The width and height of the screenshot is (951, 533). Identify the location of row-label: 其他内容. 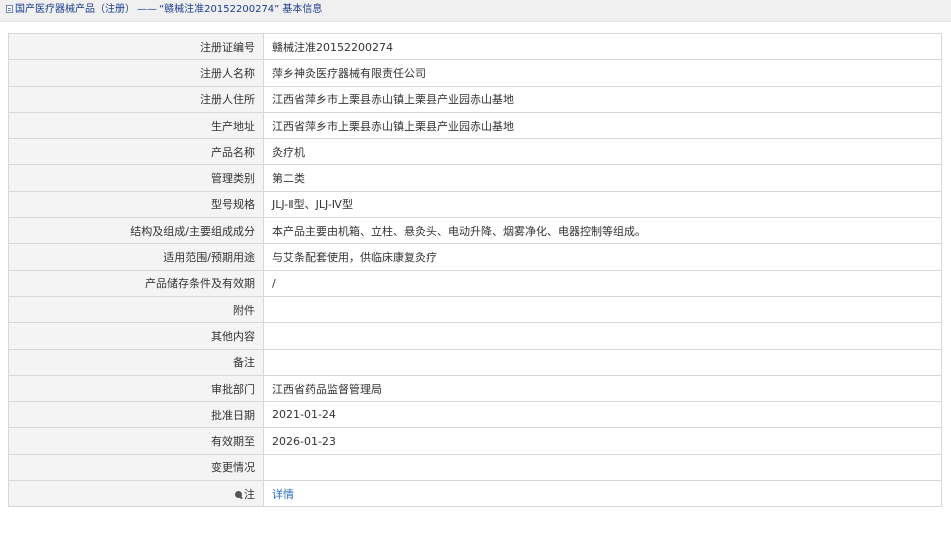
(136, 336).